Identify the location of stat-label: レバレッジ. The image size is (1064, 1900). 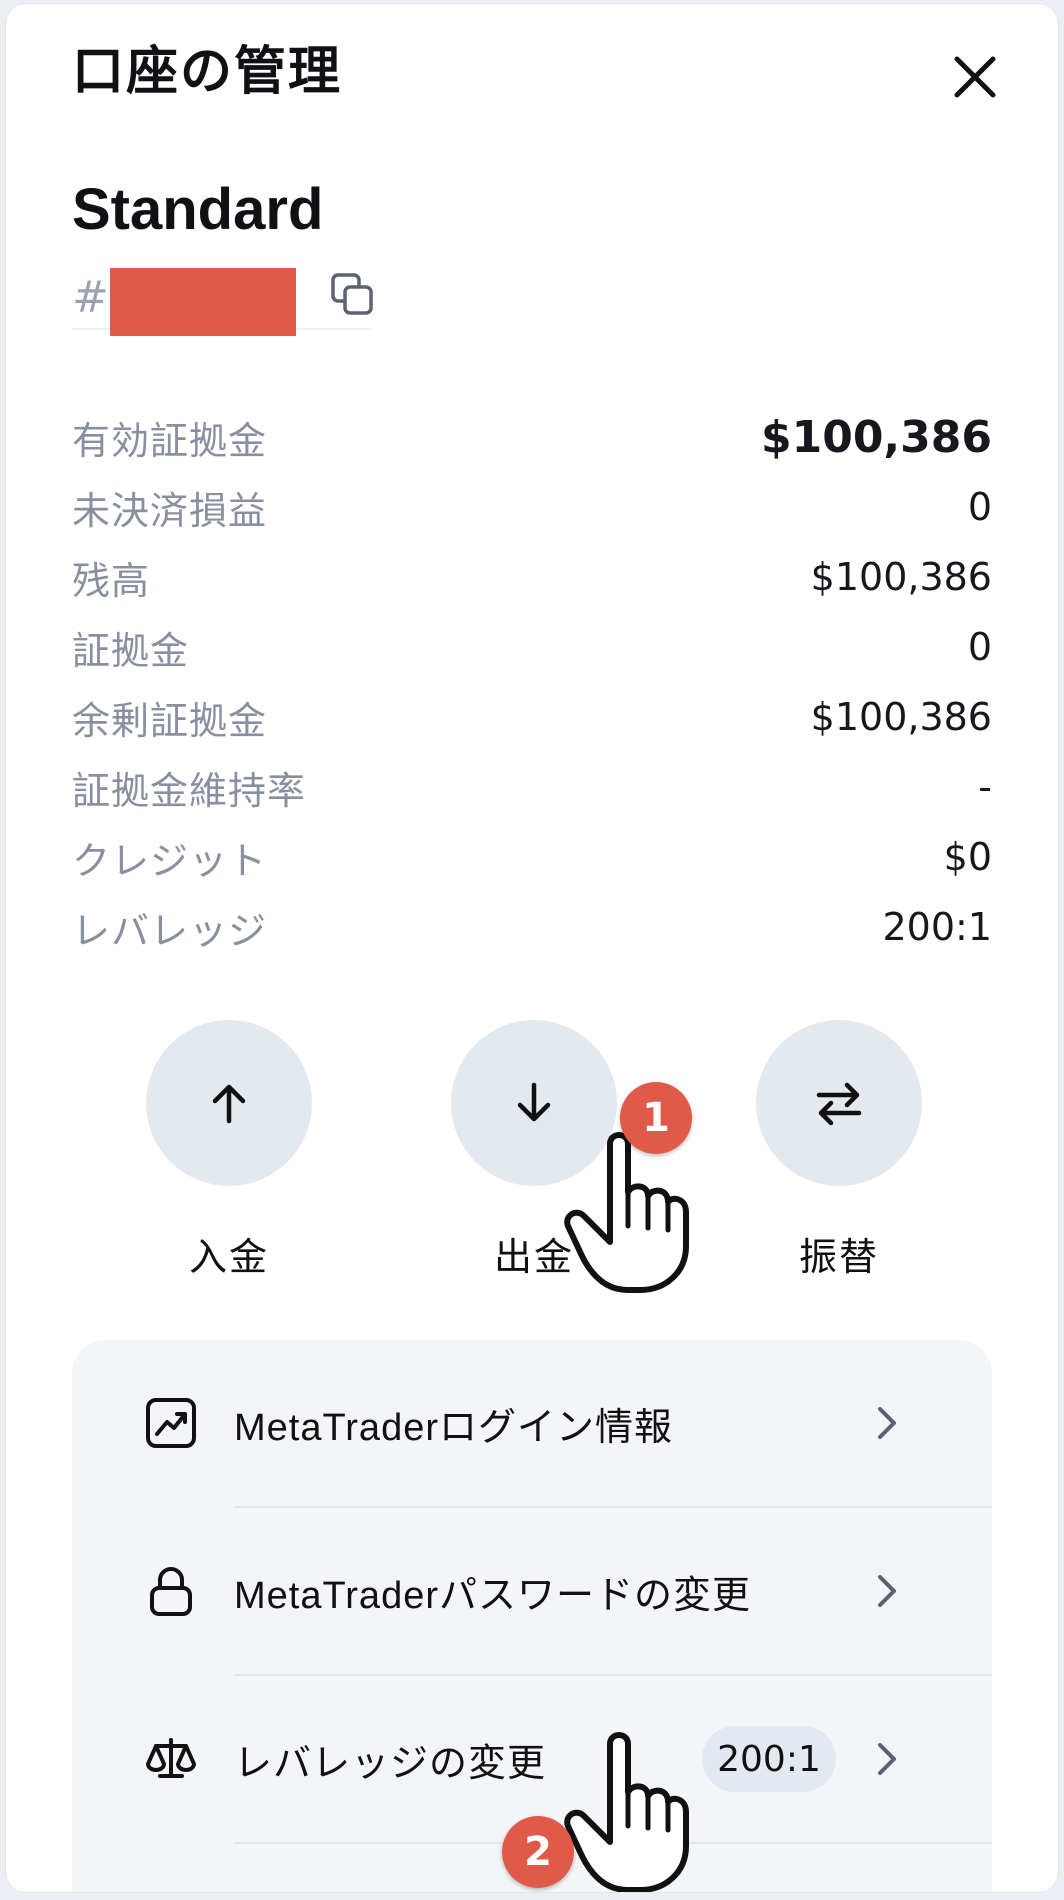
(170, 930).